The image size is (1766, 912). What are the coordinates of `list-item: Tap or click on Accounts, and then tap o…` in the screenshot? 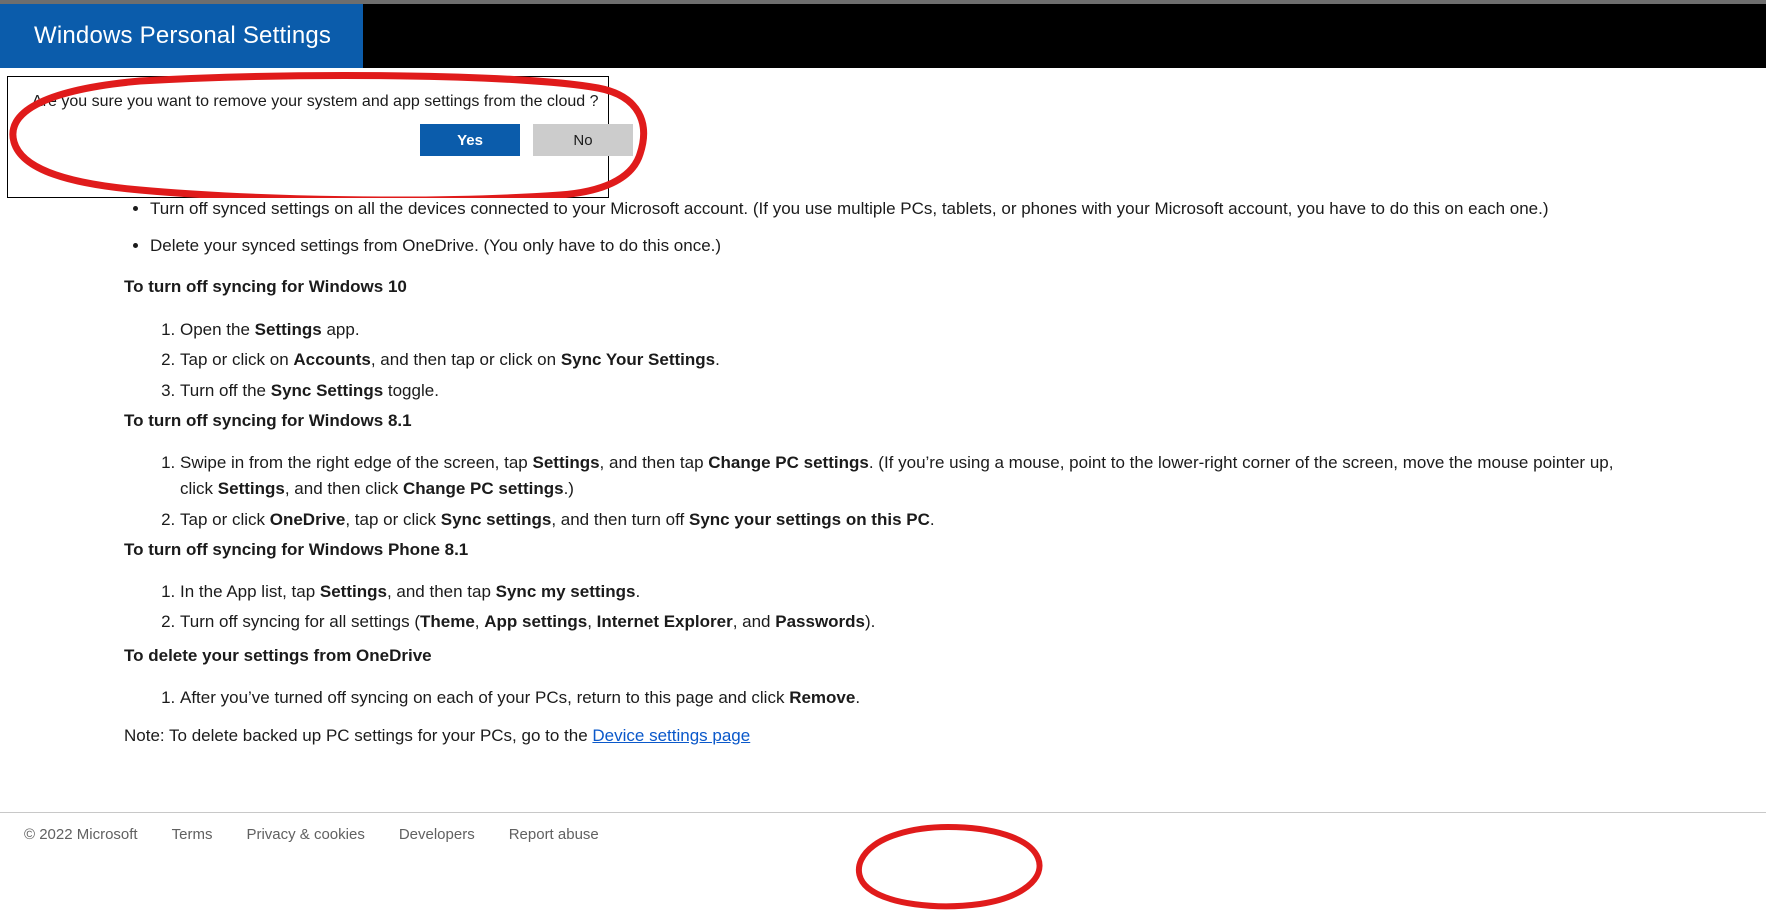 It's located at (450, 360).